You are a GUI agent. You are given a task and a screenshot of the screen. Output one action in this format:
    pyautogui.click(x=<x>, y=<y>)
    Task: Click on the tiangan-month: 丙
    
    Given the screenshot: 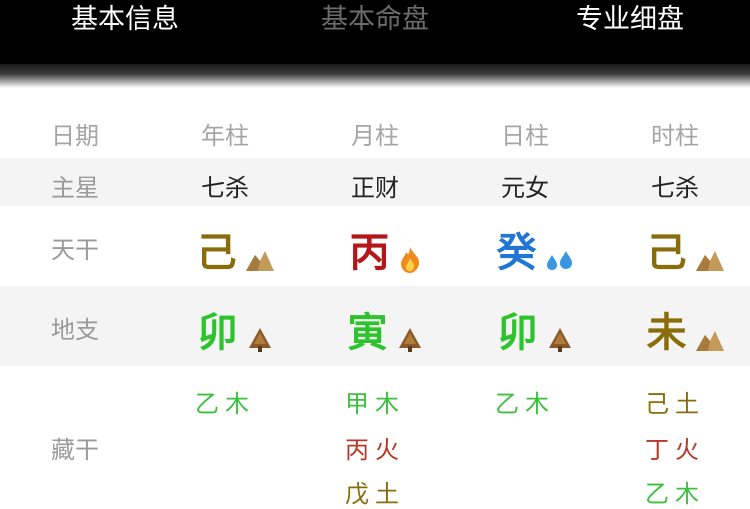 What is the action you would take?
    pyautogui.click(x=385, y=249)
    